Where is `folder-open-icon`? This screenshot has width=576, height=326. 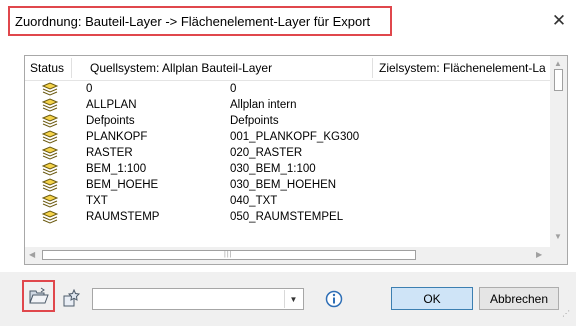 folder-open-icon is located at coordinates (38, 295).